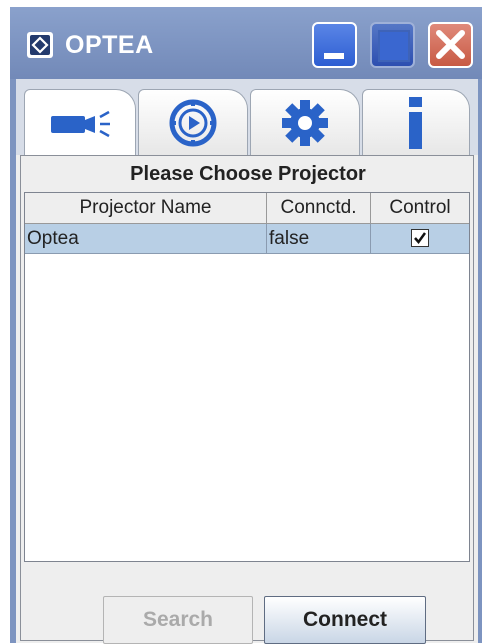 Image resolution: width=484 pixels, height=644 pixels. Describe the element at coordinates (334, 56) in the screenshot. I see `minimize-icon` at that location.